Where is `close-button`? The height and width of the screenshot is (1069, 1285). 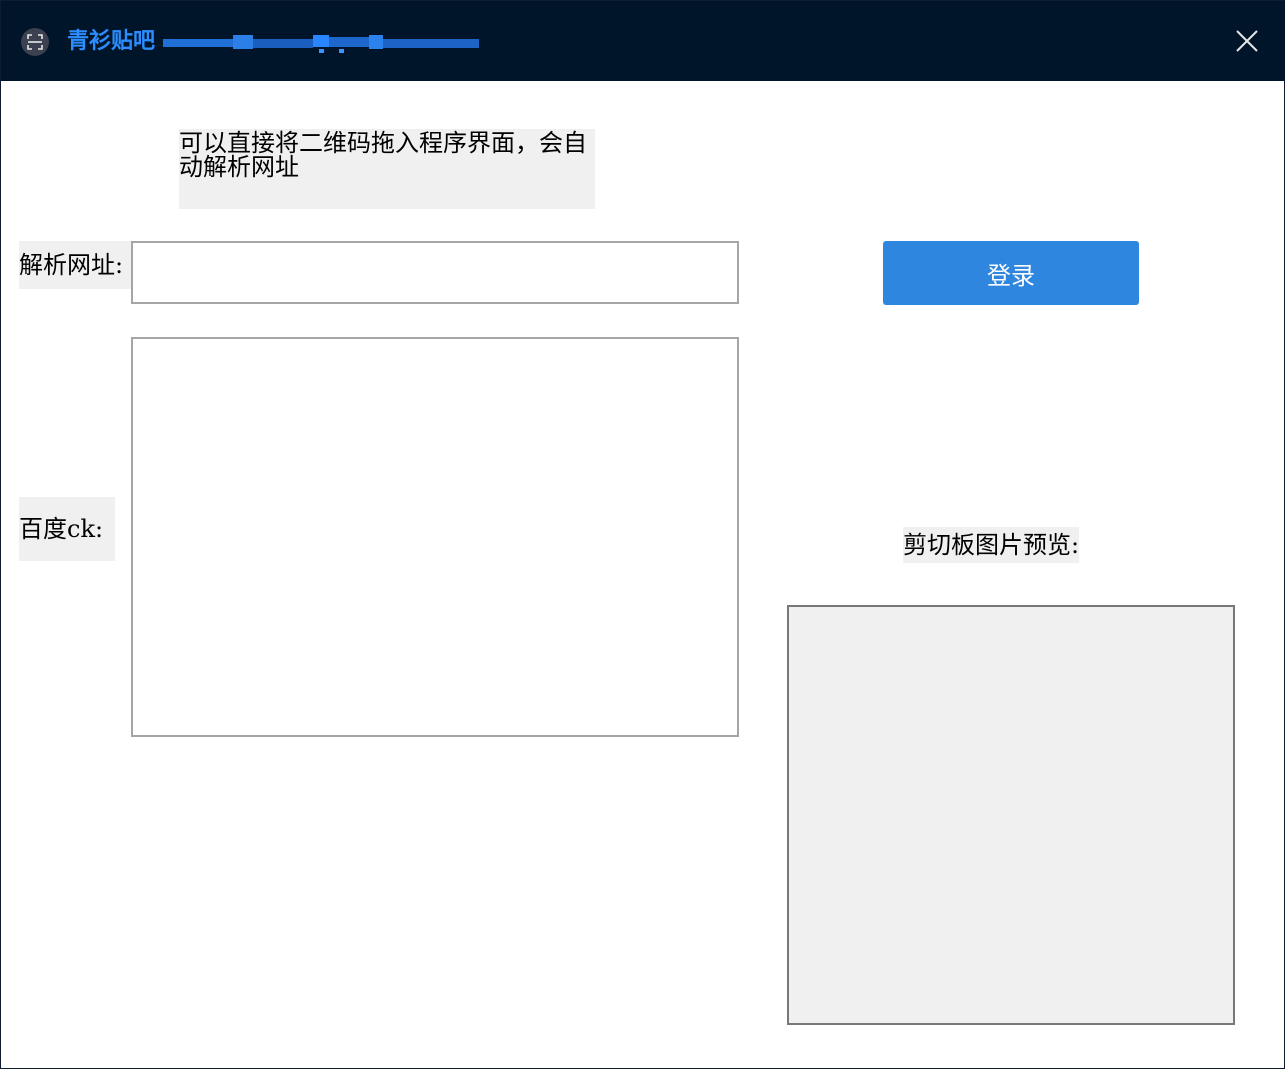 close-button is located at coordinates (1247, 41).